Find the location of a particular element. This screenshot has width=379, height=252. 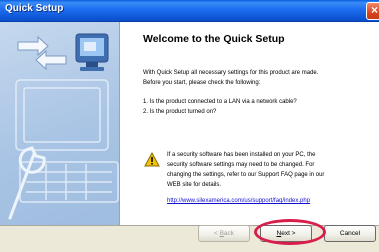

monitor-icon is located at coordinates (92, 52).